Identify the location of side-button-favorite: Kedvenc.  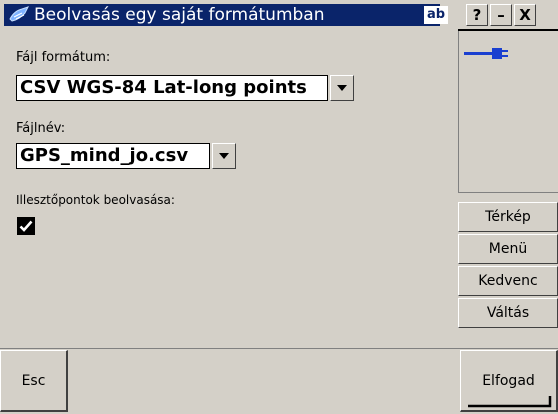
(508, 281).